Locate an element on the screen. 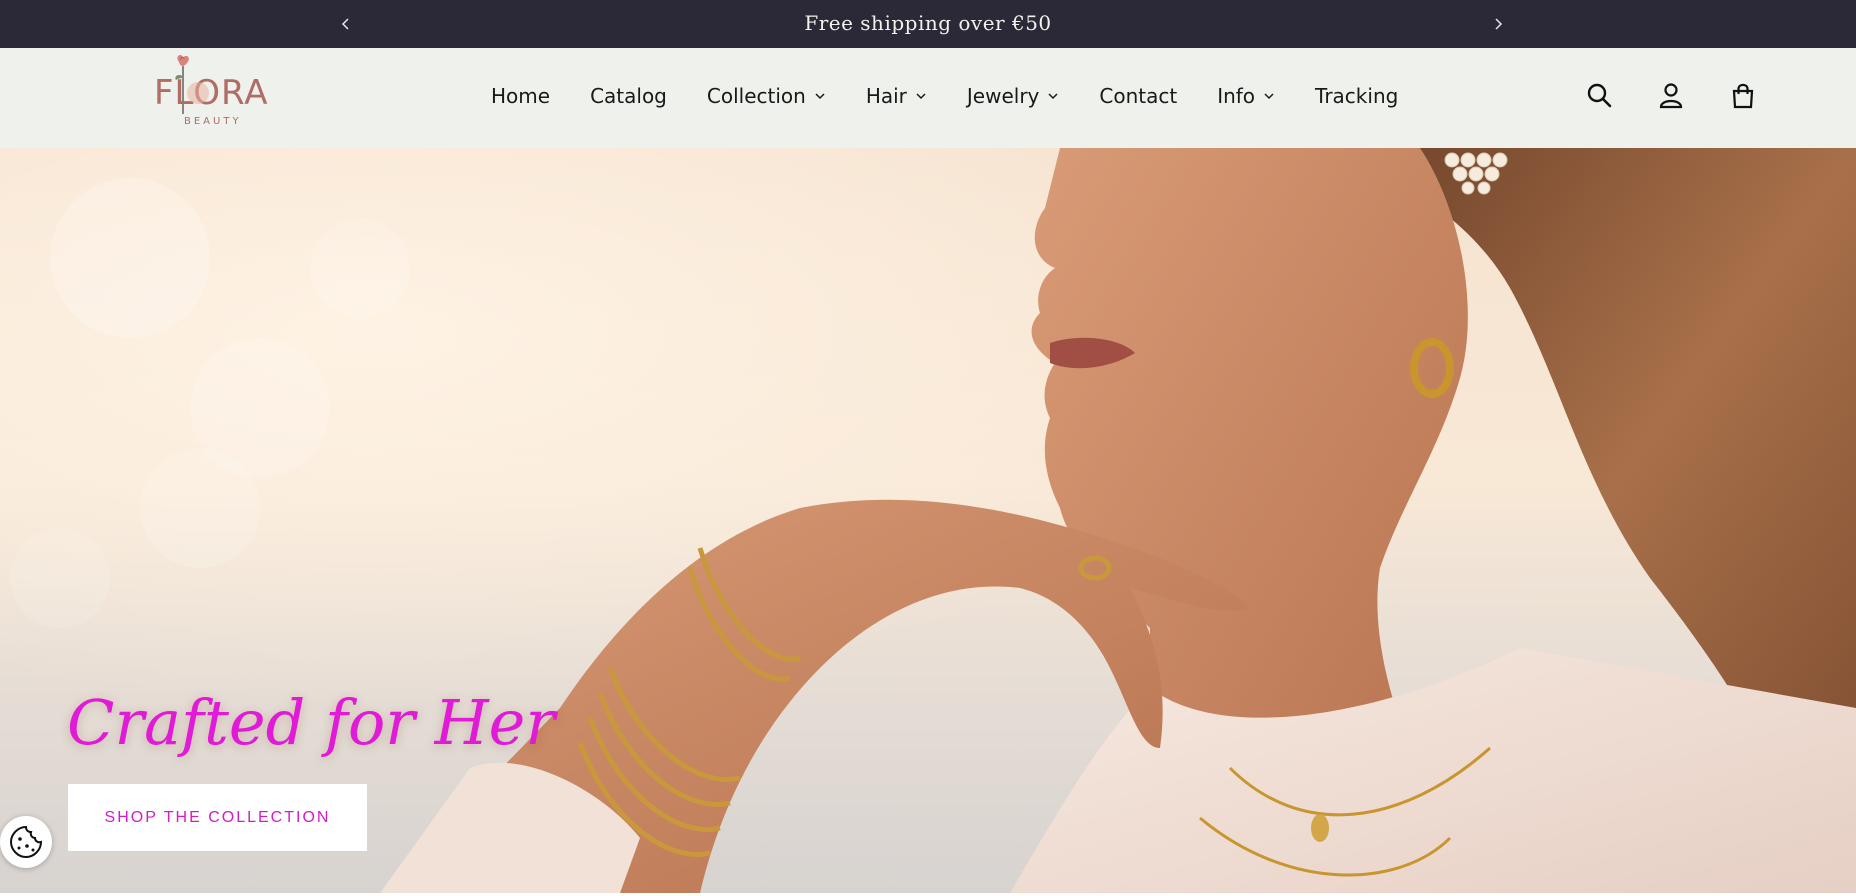 The image size is (1856, 896). announcement-bar: Free shipping over €50 is located at coordinates (928, 24).